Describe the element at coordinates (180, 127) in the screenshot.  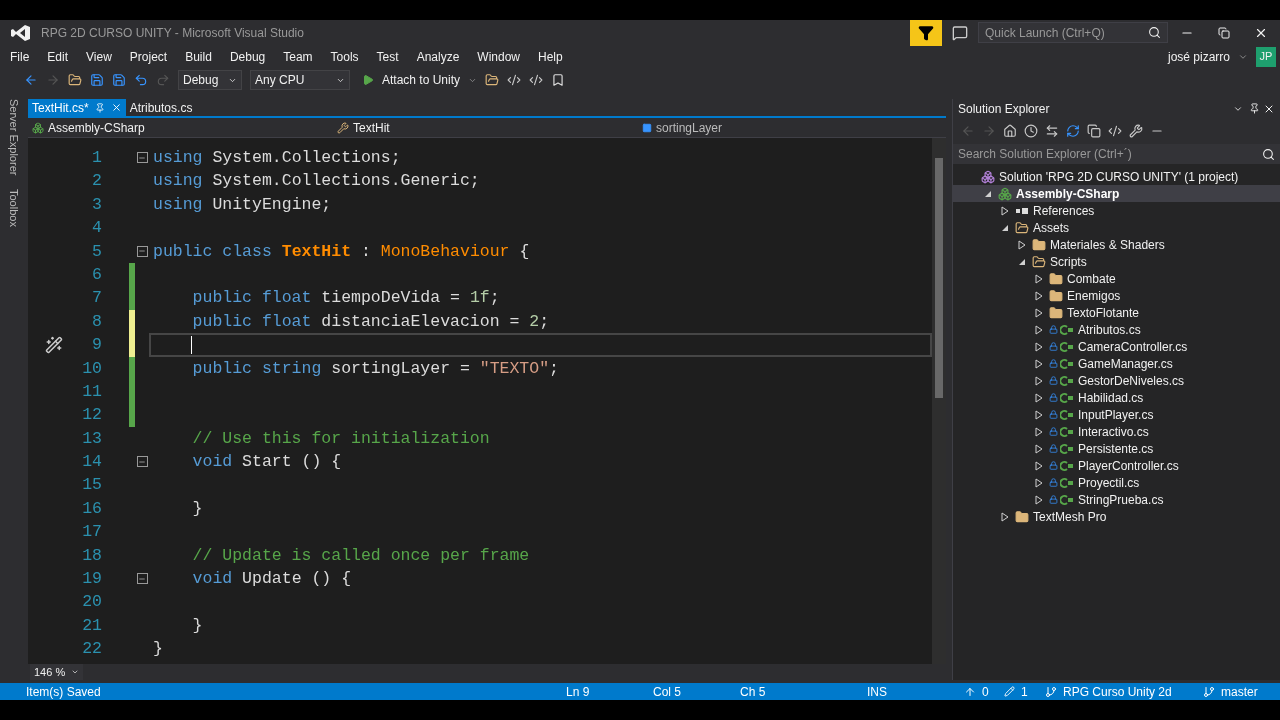
I see `project-dropdown: Assembly-CSharp` at that location.